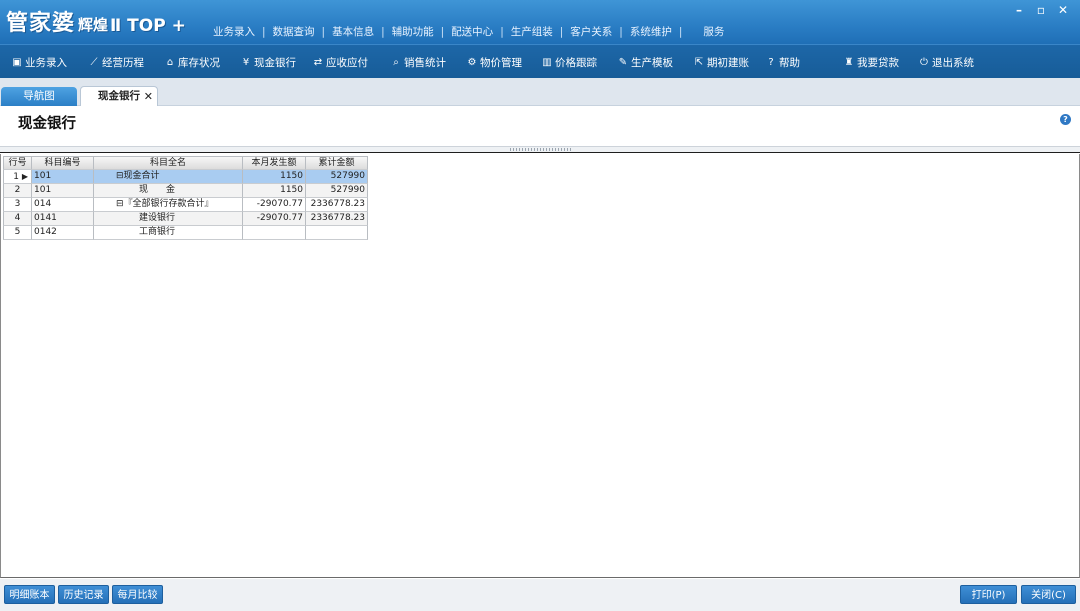 The height and width of the screenshot is (611, 1080). I want to click on toolbar-label: 价格跟踪, so click(576, 62).